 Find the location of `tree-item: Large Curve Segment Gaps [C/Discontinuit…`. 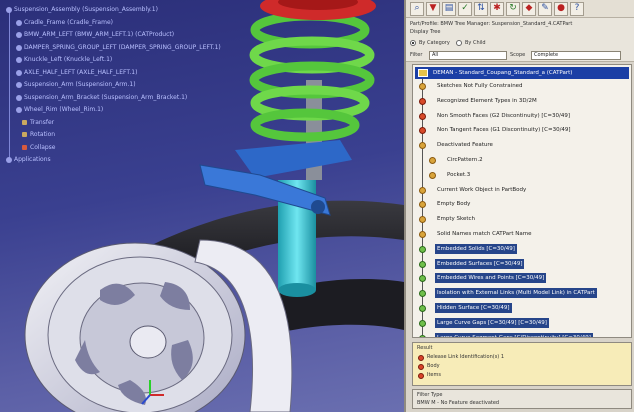

tree-item: Large Curve Segment Gaps [C/Discontinuit… is located at coordinates (522, 334).